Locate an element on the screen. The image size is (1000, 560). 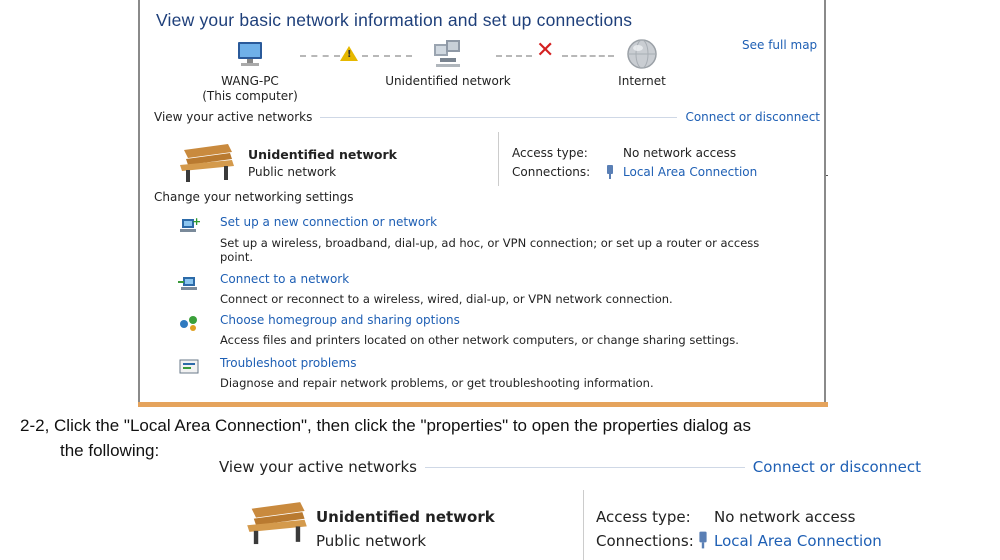
change-settings-label: Change your networking settings is located at coordinates (254, 197).